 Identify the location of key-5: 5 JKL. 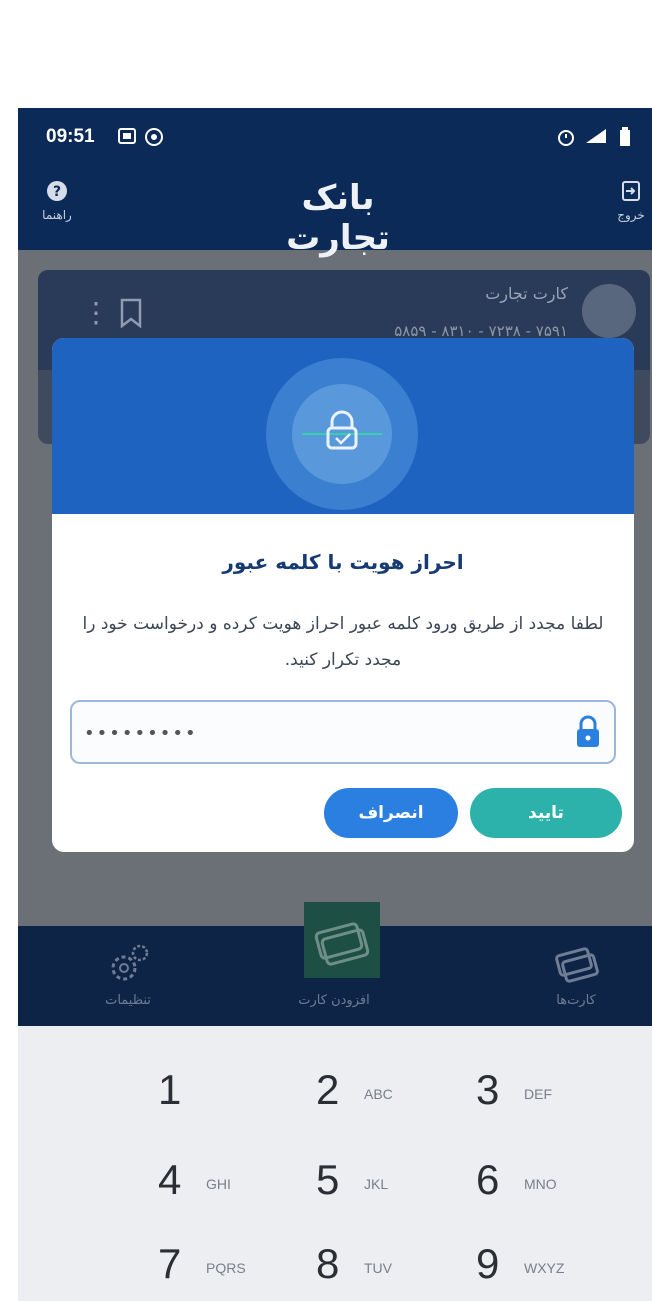
(386, 1186).